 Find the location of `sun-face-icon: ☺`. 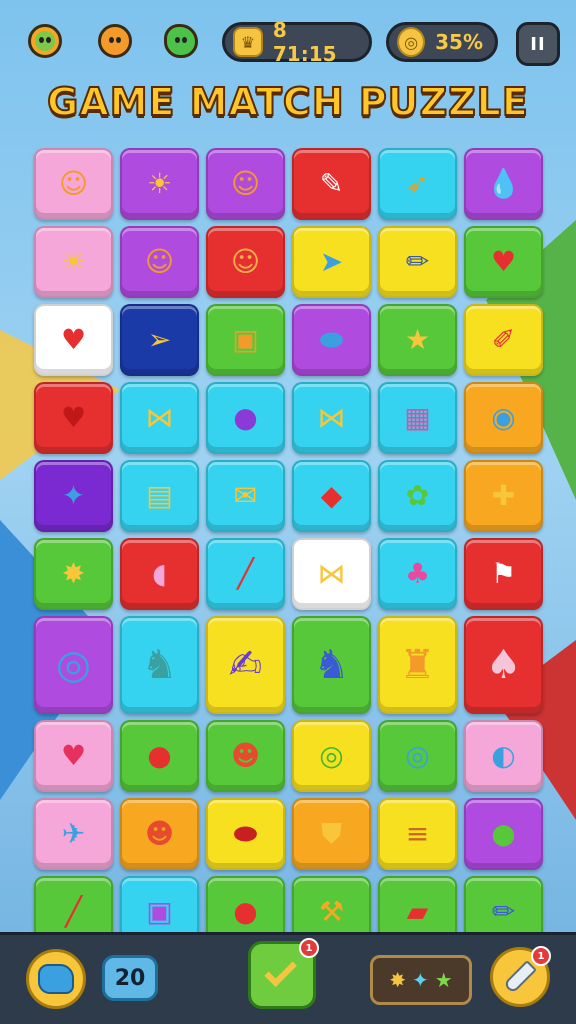

sun-face-icon: ☺ is located at coordinates (73, 183).